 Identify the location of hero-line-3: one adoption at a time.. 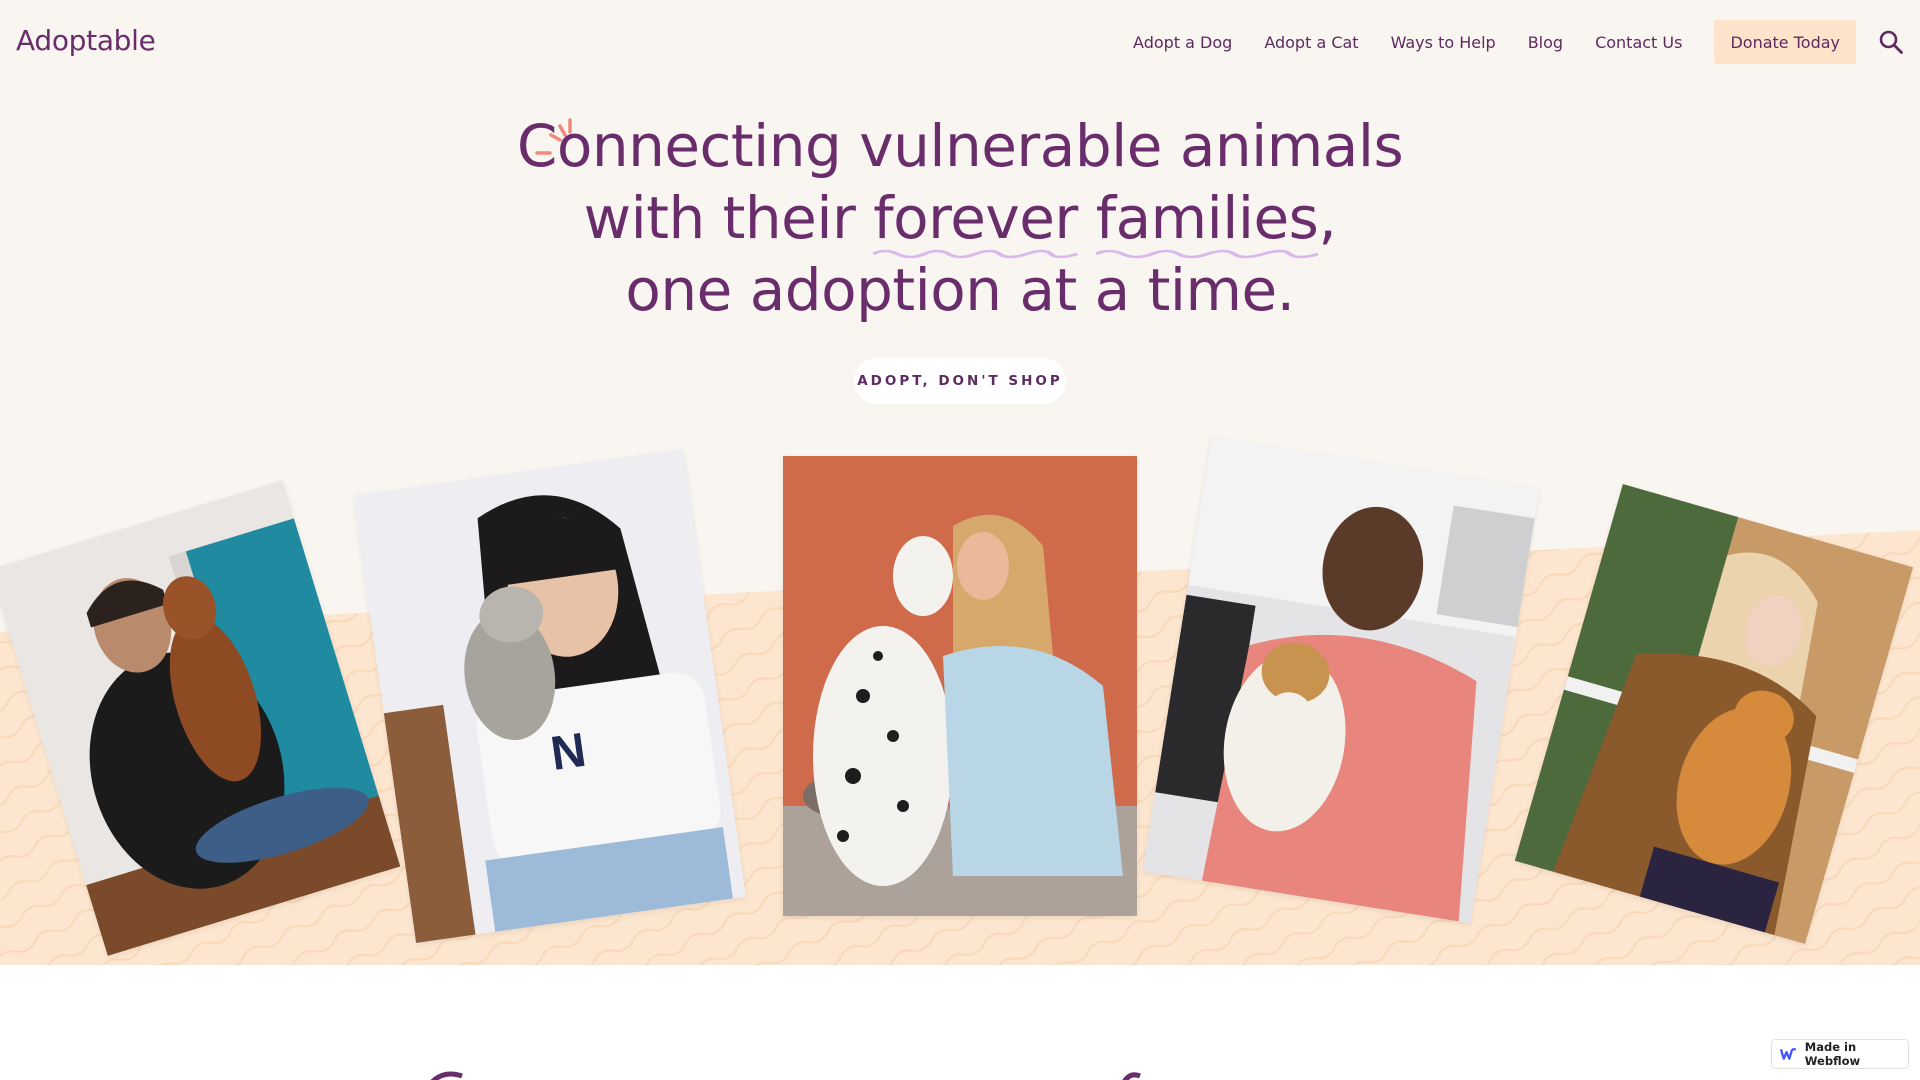
(960, 290).